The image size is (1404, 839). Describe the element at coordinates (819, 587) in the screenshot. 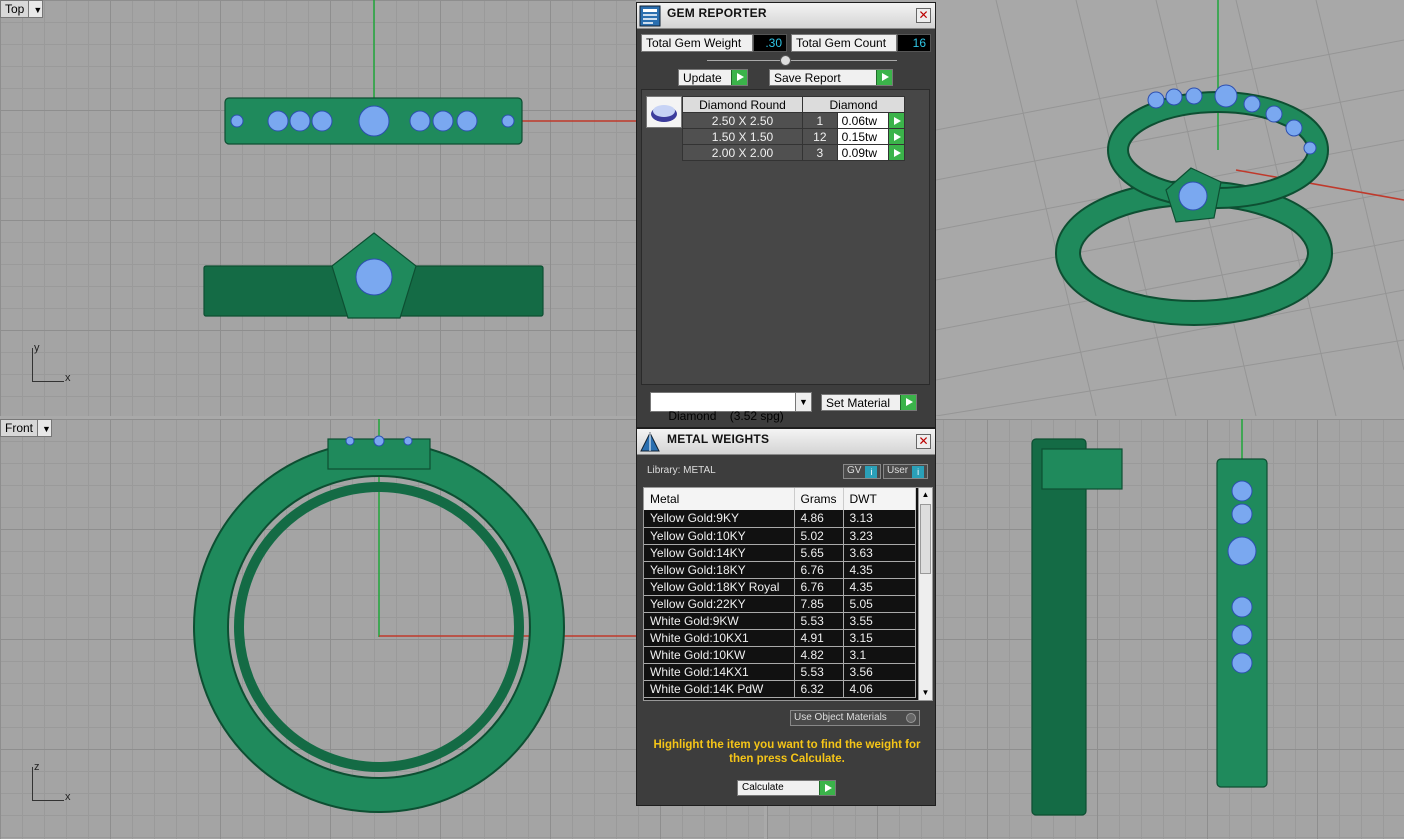

I see `metal-grams: 6.76` at that location.